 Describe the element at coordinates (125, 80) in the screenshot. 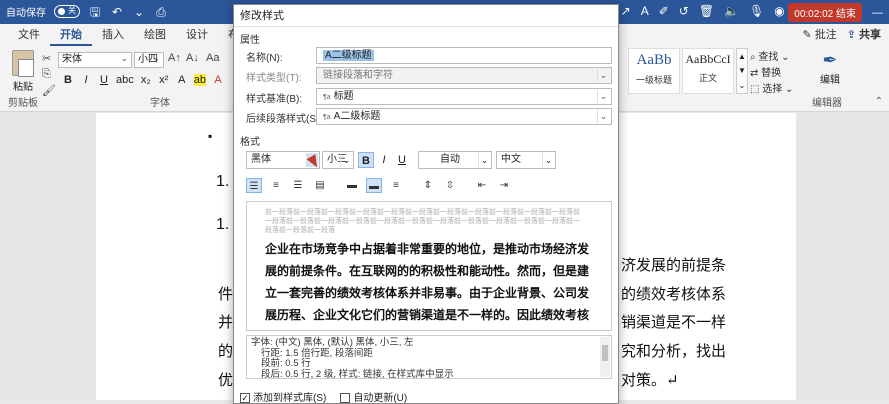

I see `strikethrough-icon: abc` at that location.